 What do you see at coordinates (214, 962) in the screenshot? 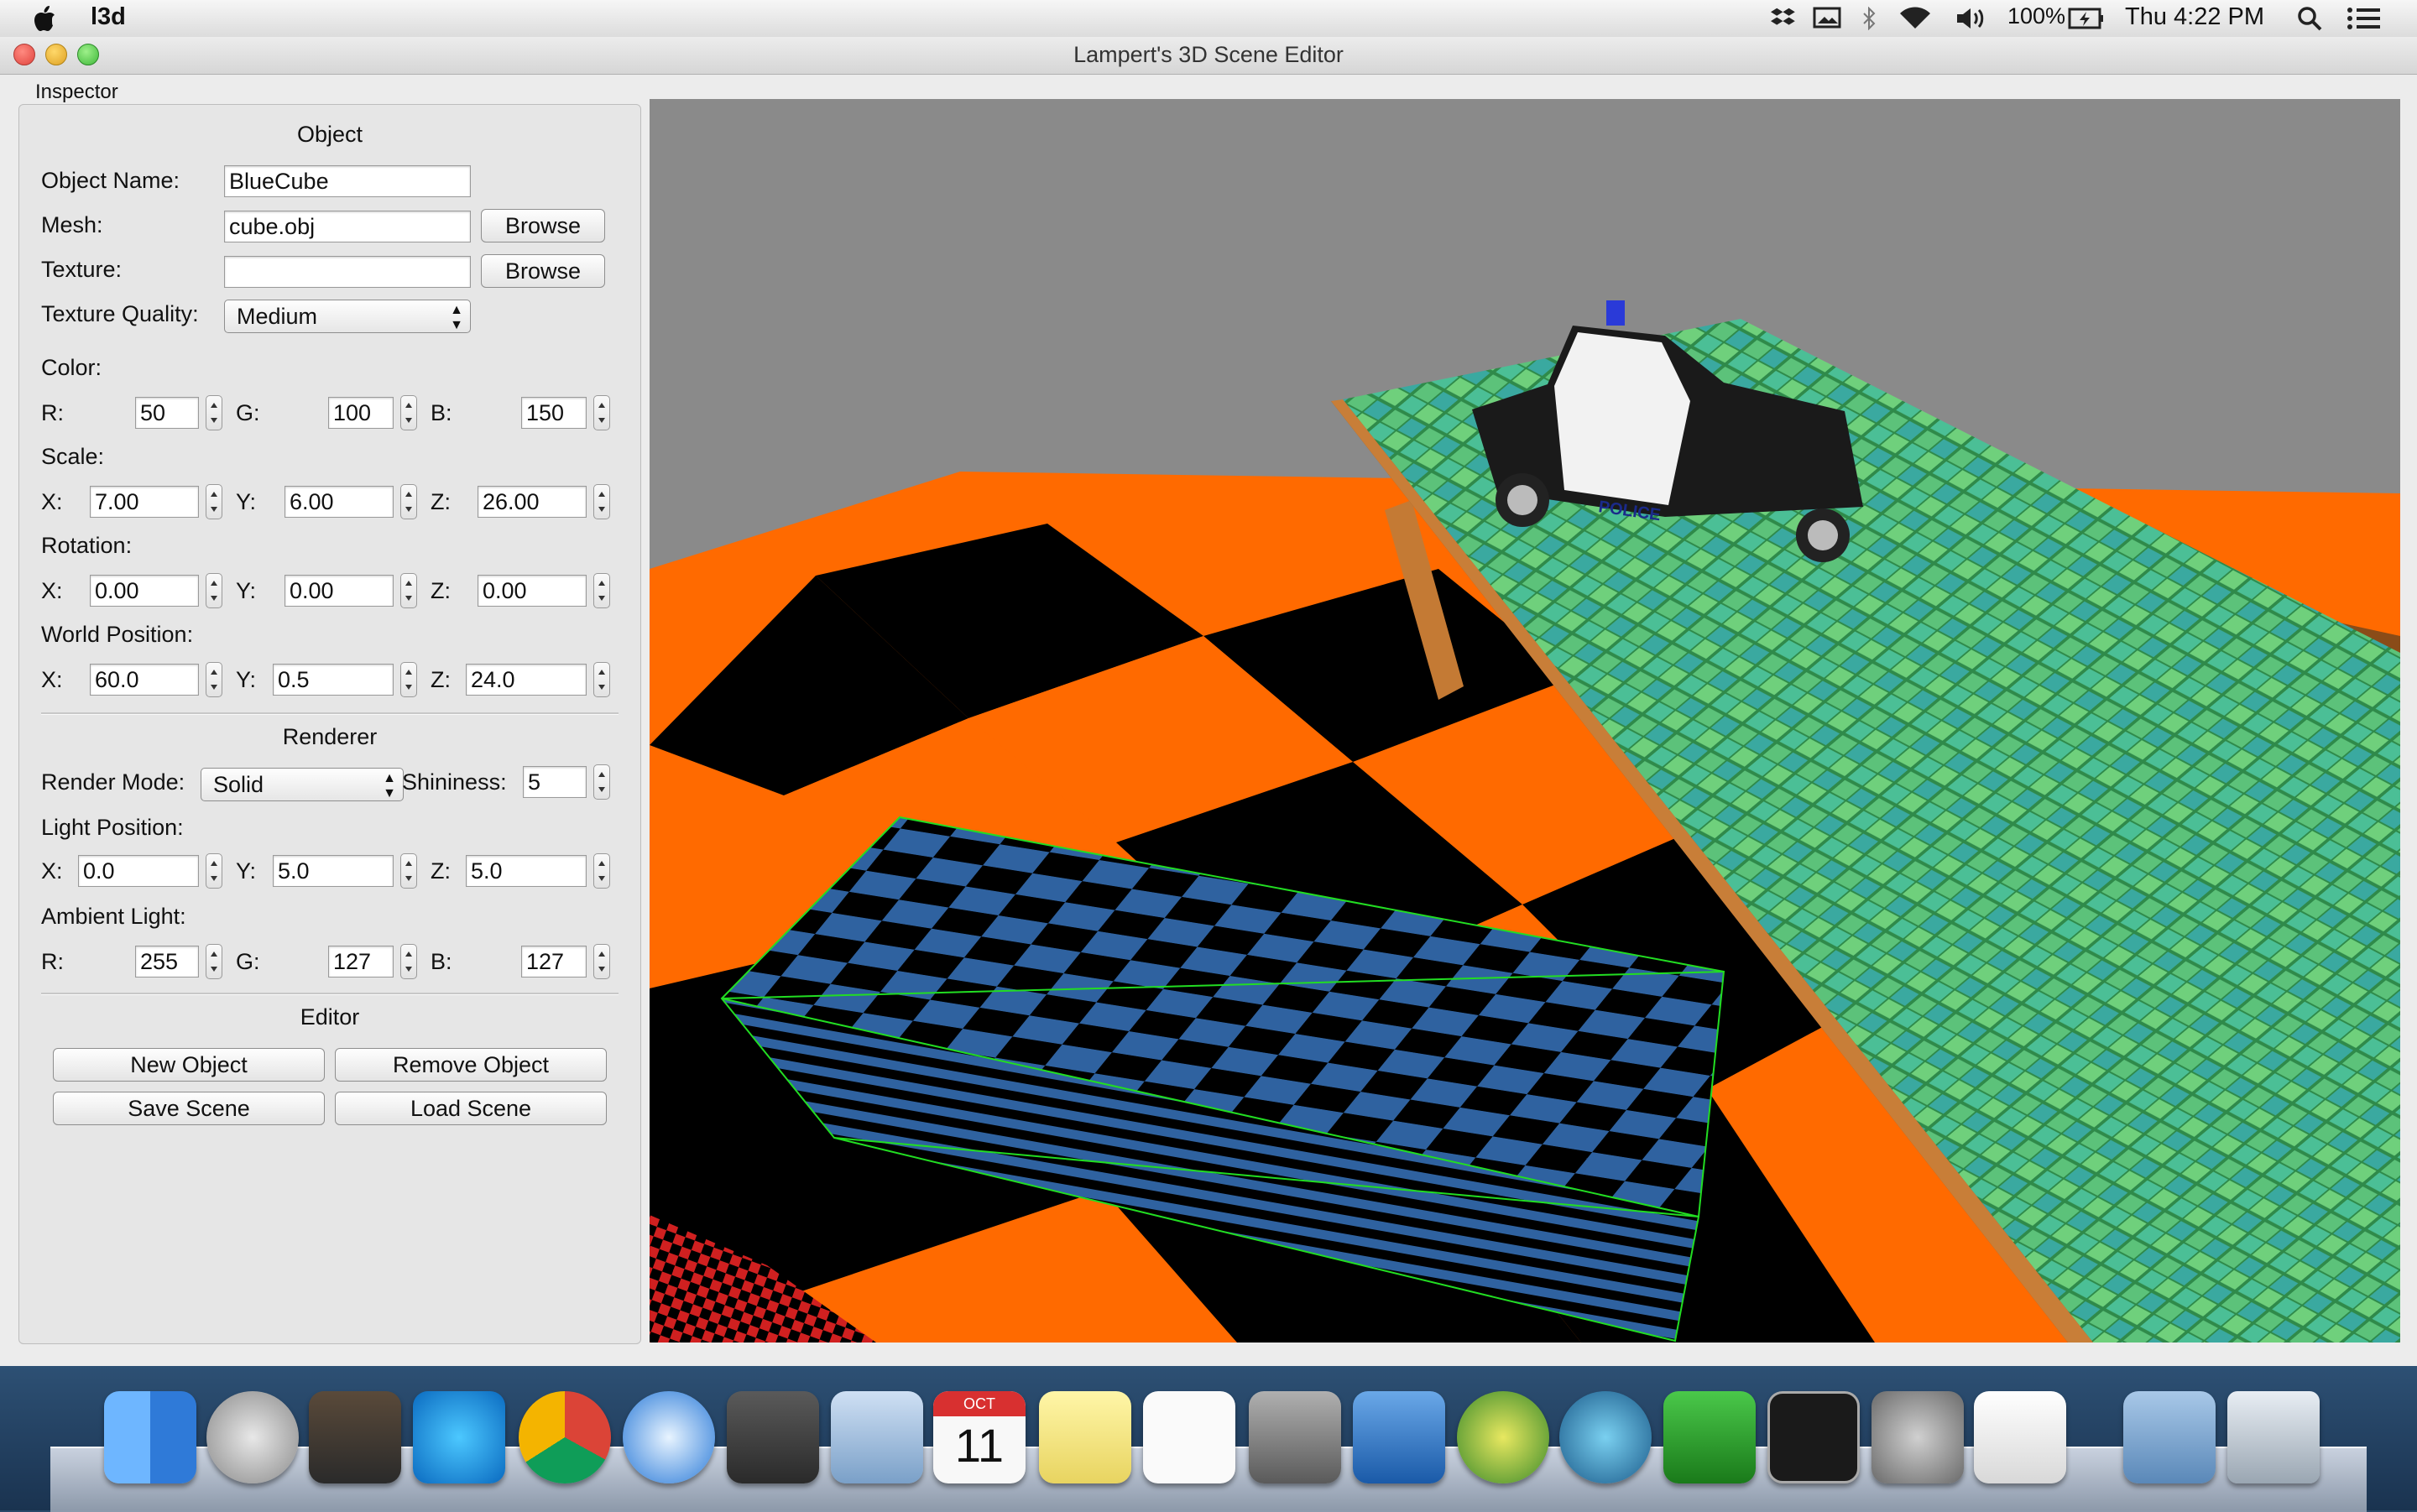
I see `ambient-r-stepper` at bounding box center [214, 962].